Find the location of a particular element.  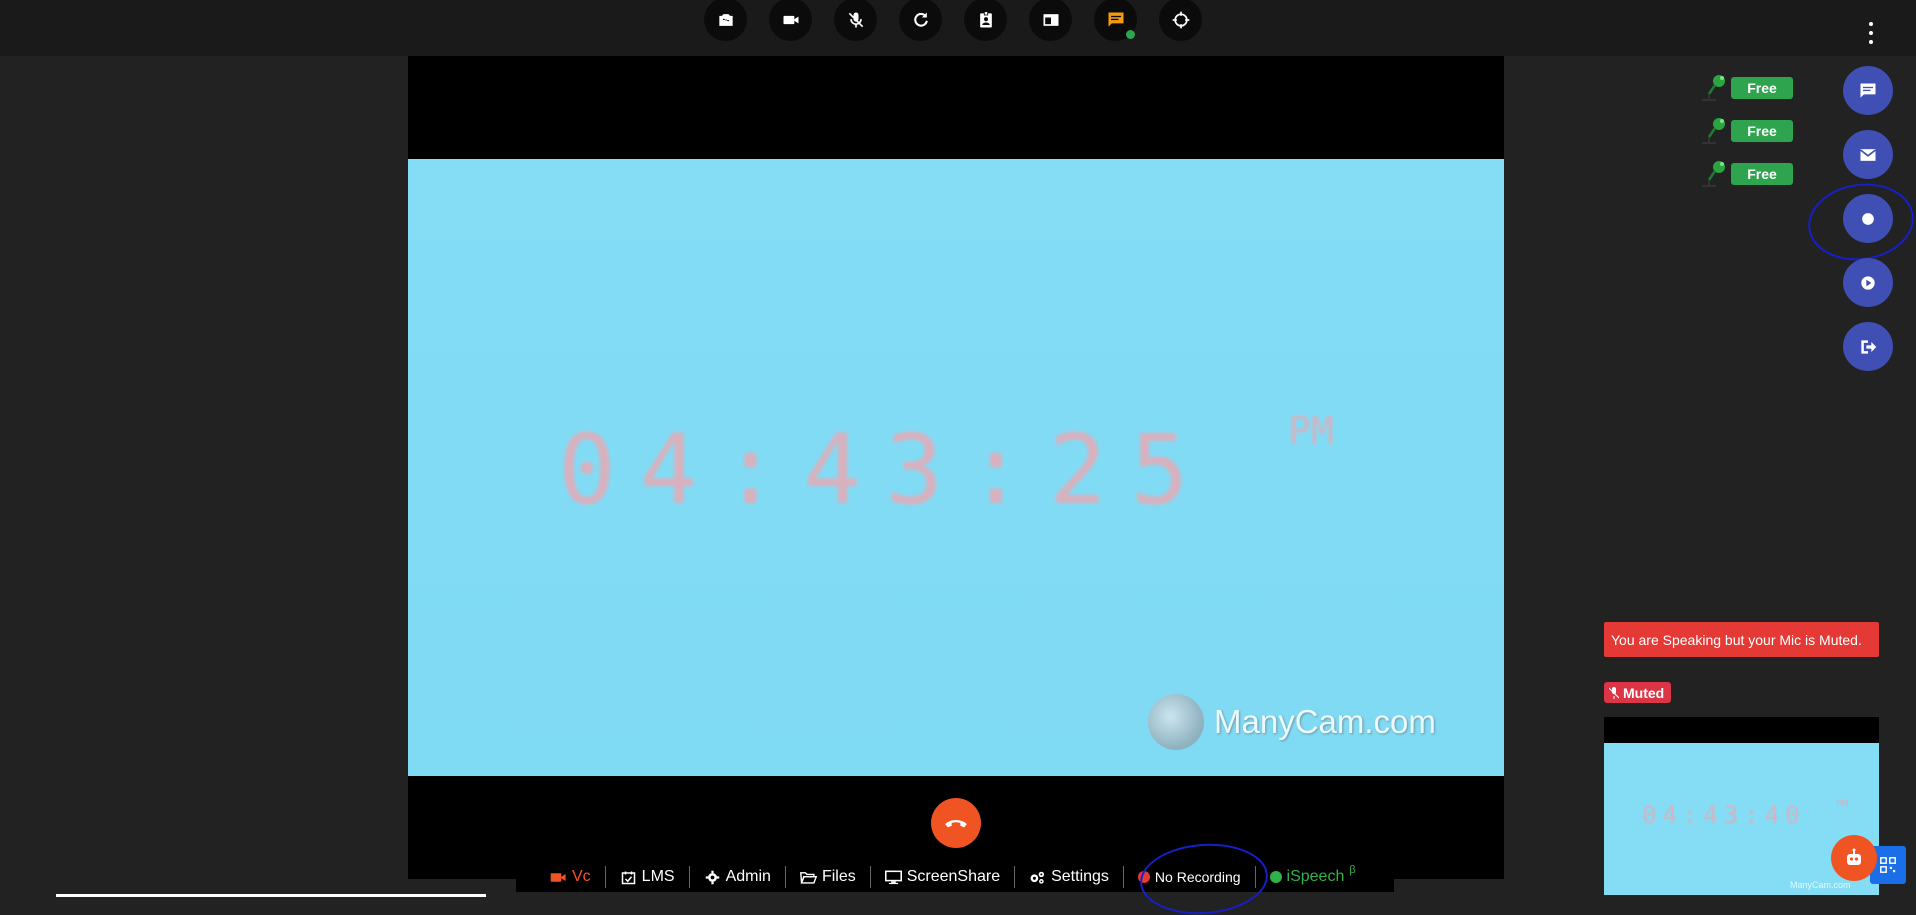

exit-icon is located at coordinates (1869, 346).